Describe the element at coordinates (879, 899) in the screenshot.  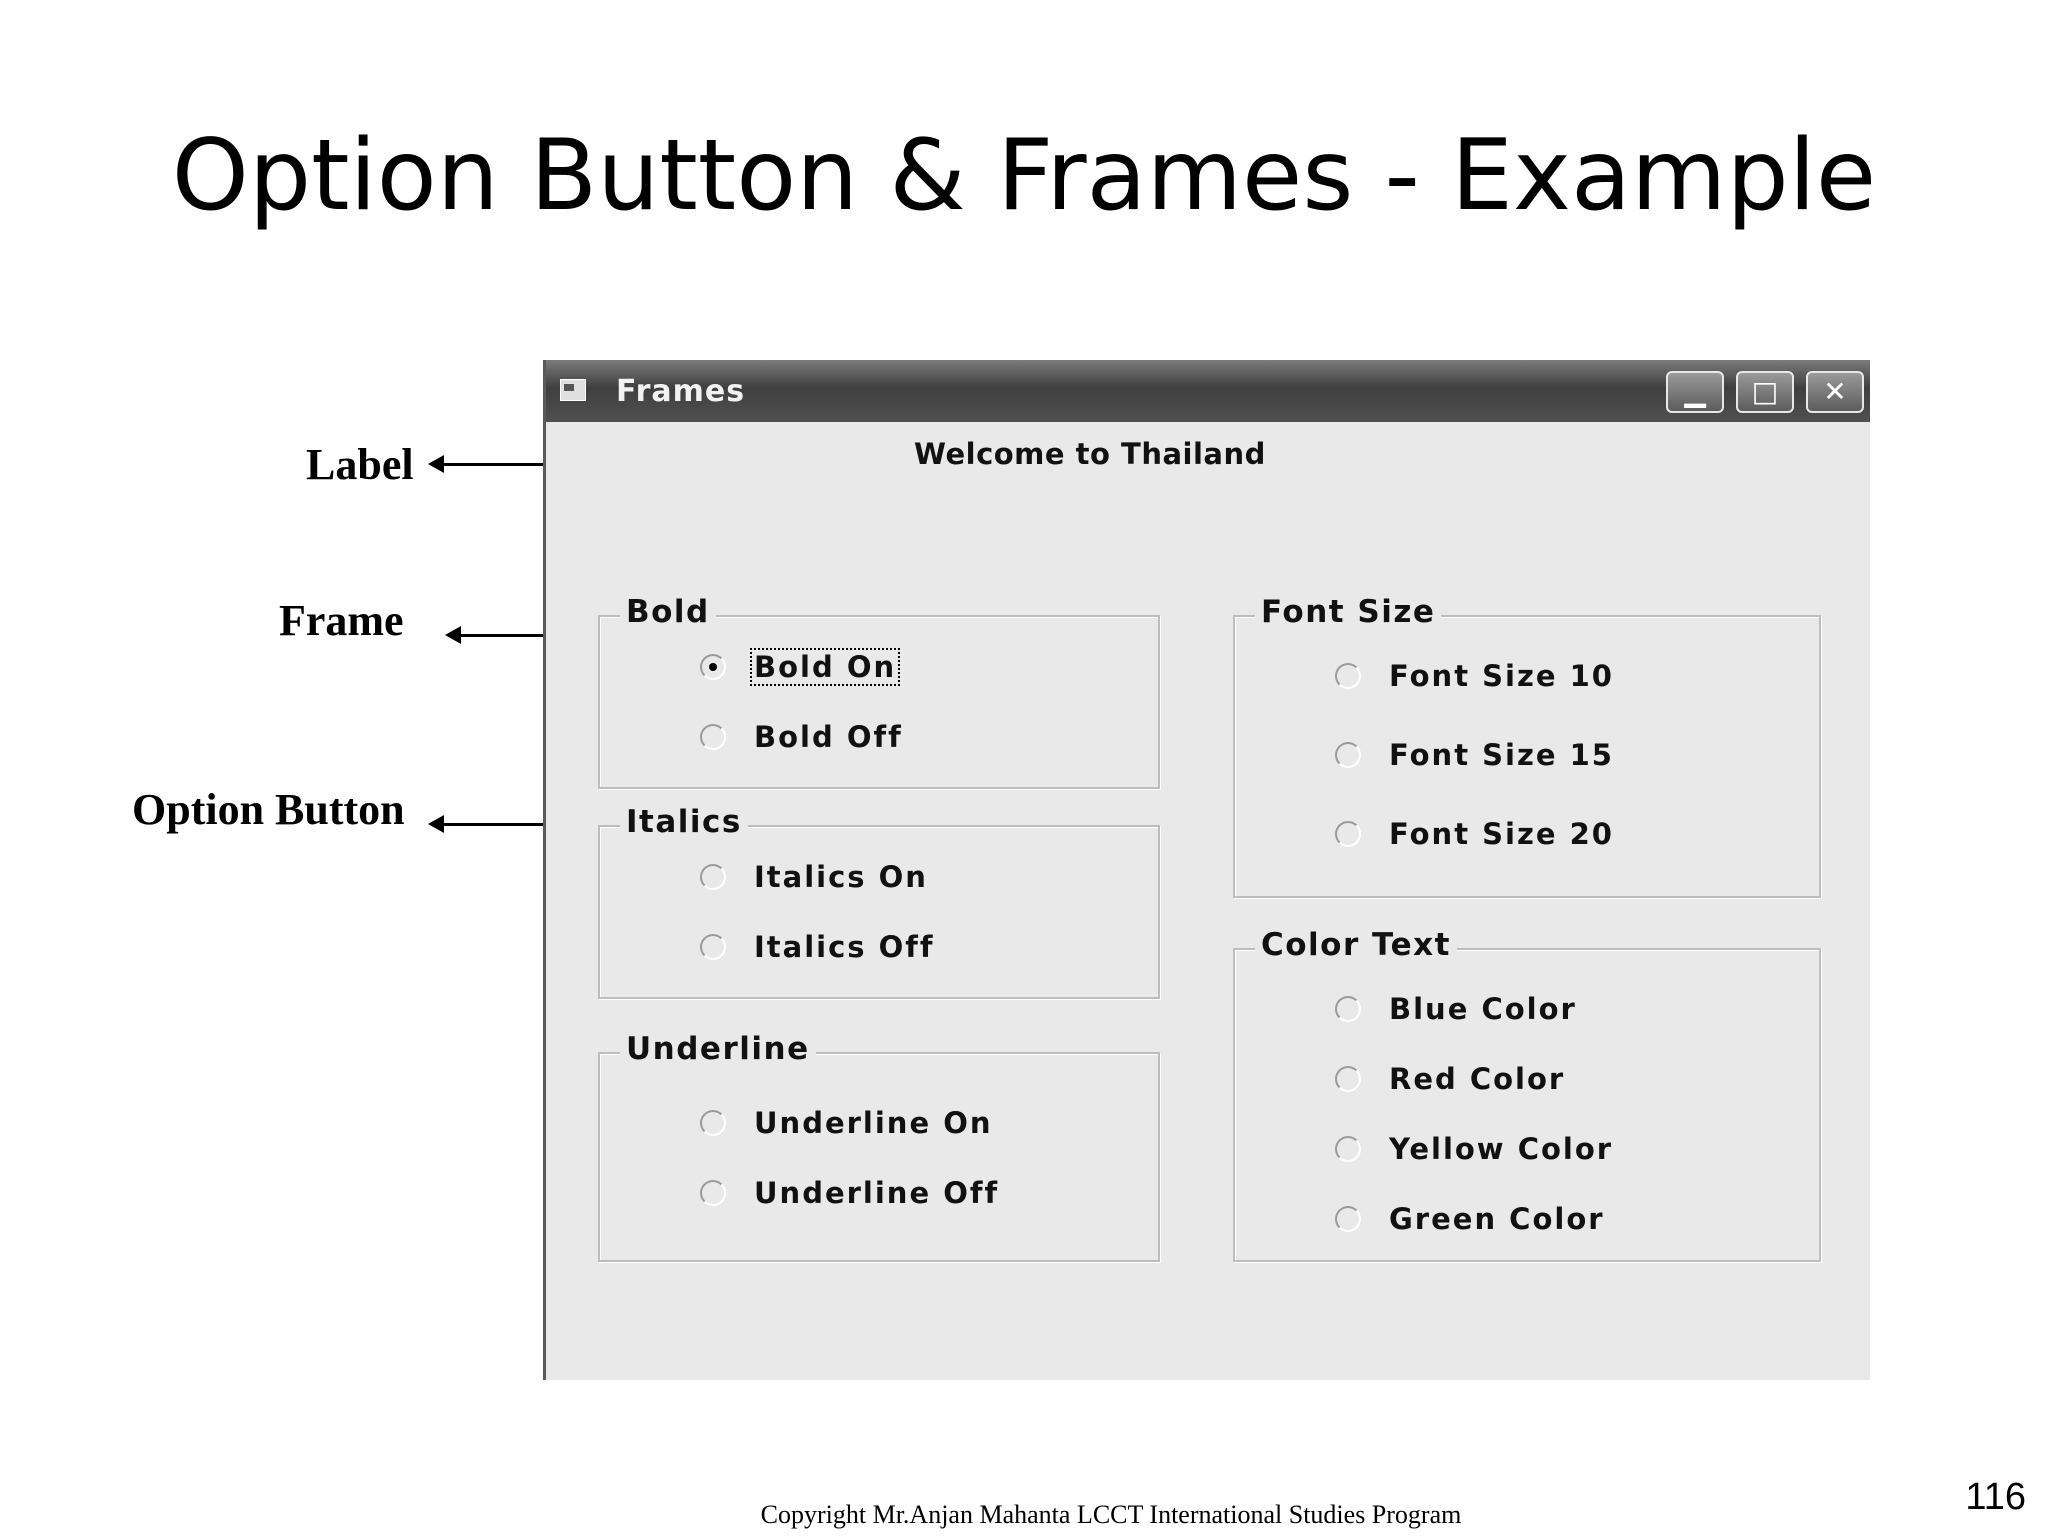
I see `frame-italics: Italics Italics On Italics Off` at that location.